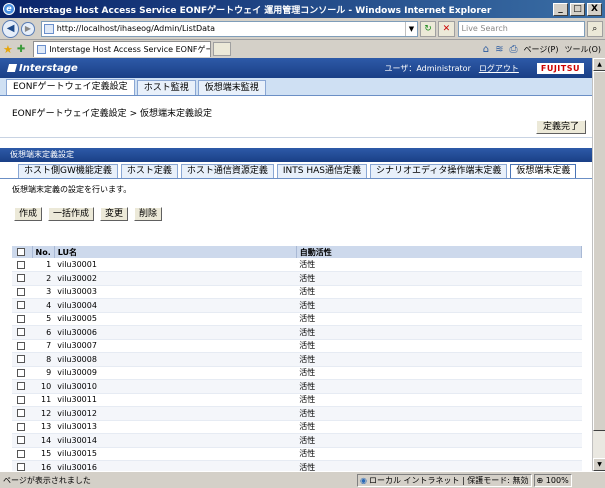 The height and width of the screenshot is (488, 605). Describe the element at coordinates (499, 49) in the screenshot. I see `feeds-icon: ≋` at that location.